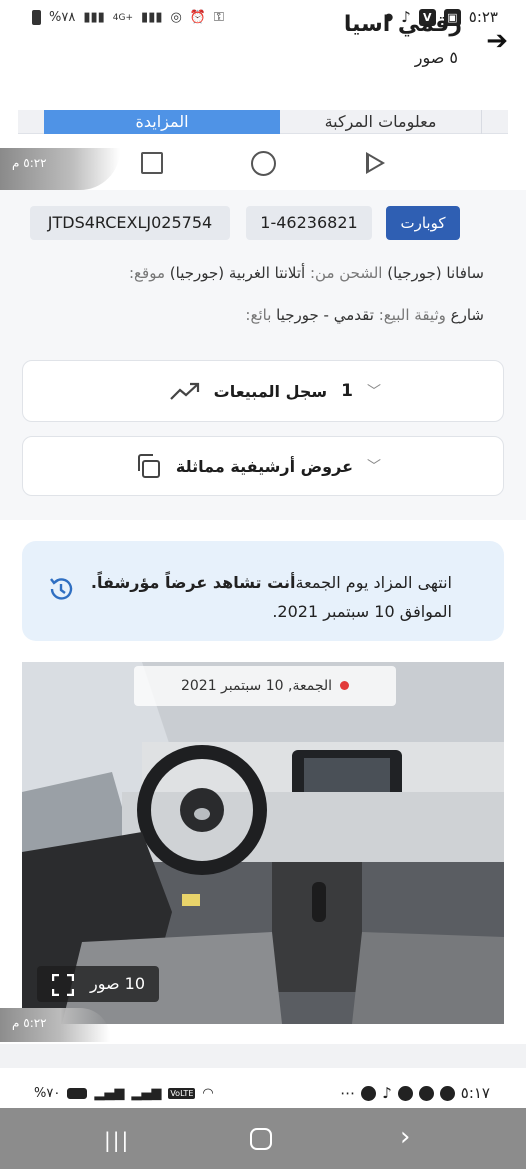 The image size is (526, 1169). I want to click on sales-count: 1, so click(347, 391).